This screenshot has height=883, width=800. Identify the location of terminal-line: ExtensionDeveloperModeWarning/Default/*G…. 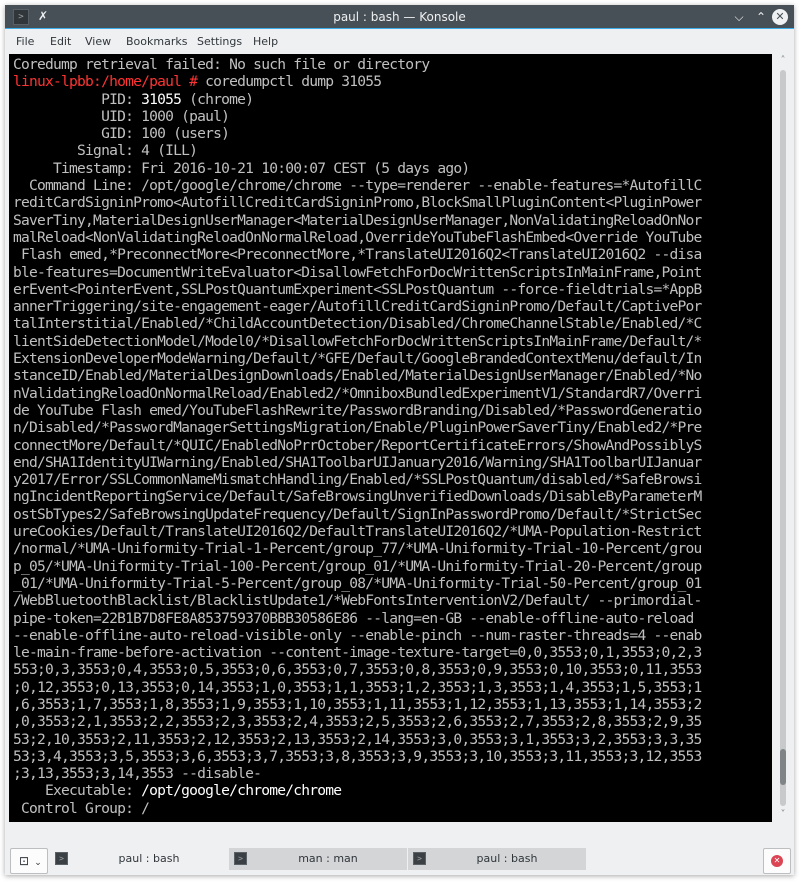
(392, 358).